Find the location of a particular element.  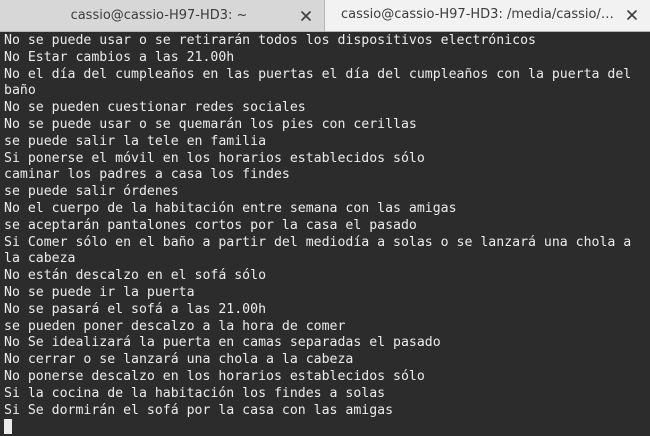

terminal-line: se puede salir la tele en familia is located at coordinates (135, 141).